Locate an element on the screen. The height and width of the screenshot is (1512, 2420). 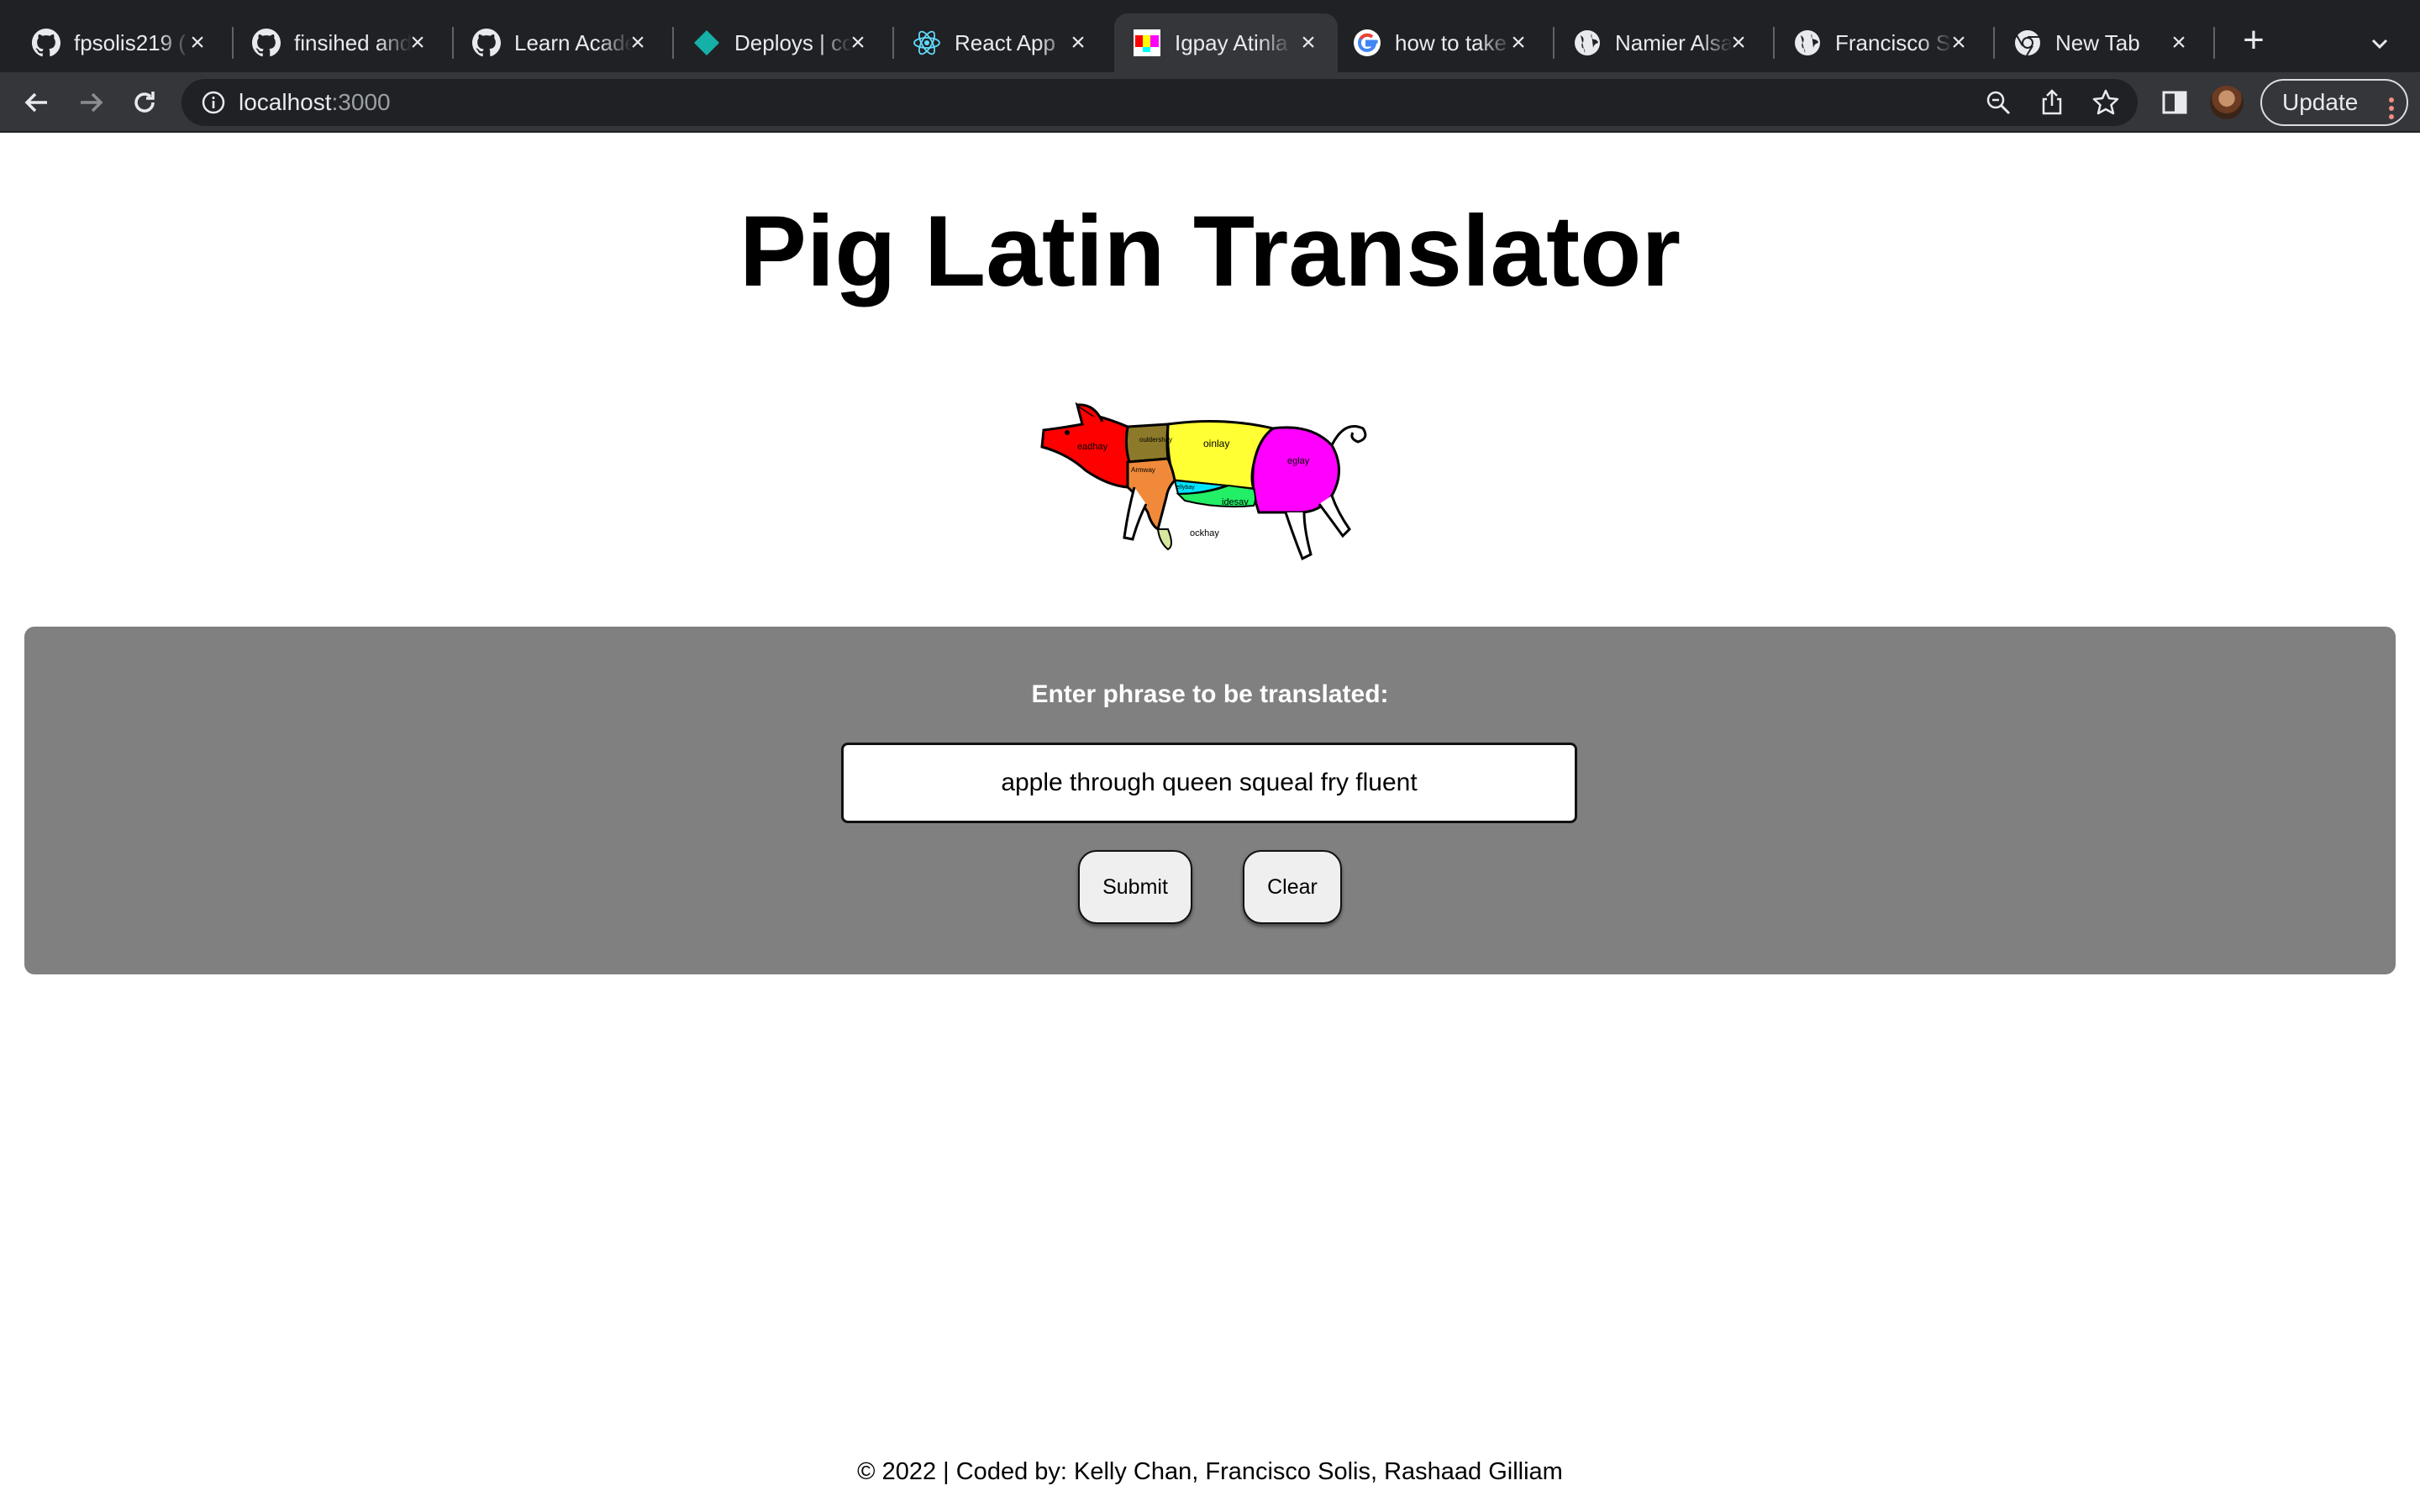
chrome-divider is located at coordinates (1210, 132).